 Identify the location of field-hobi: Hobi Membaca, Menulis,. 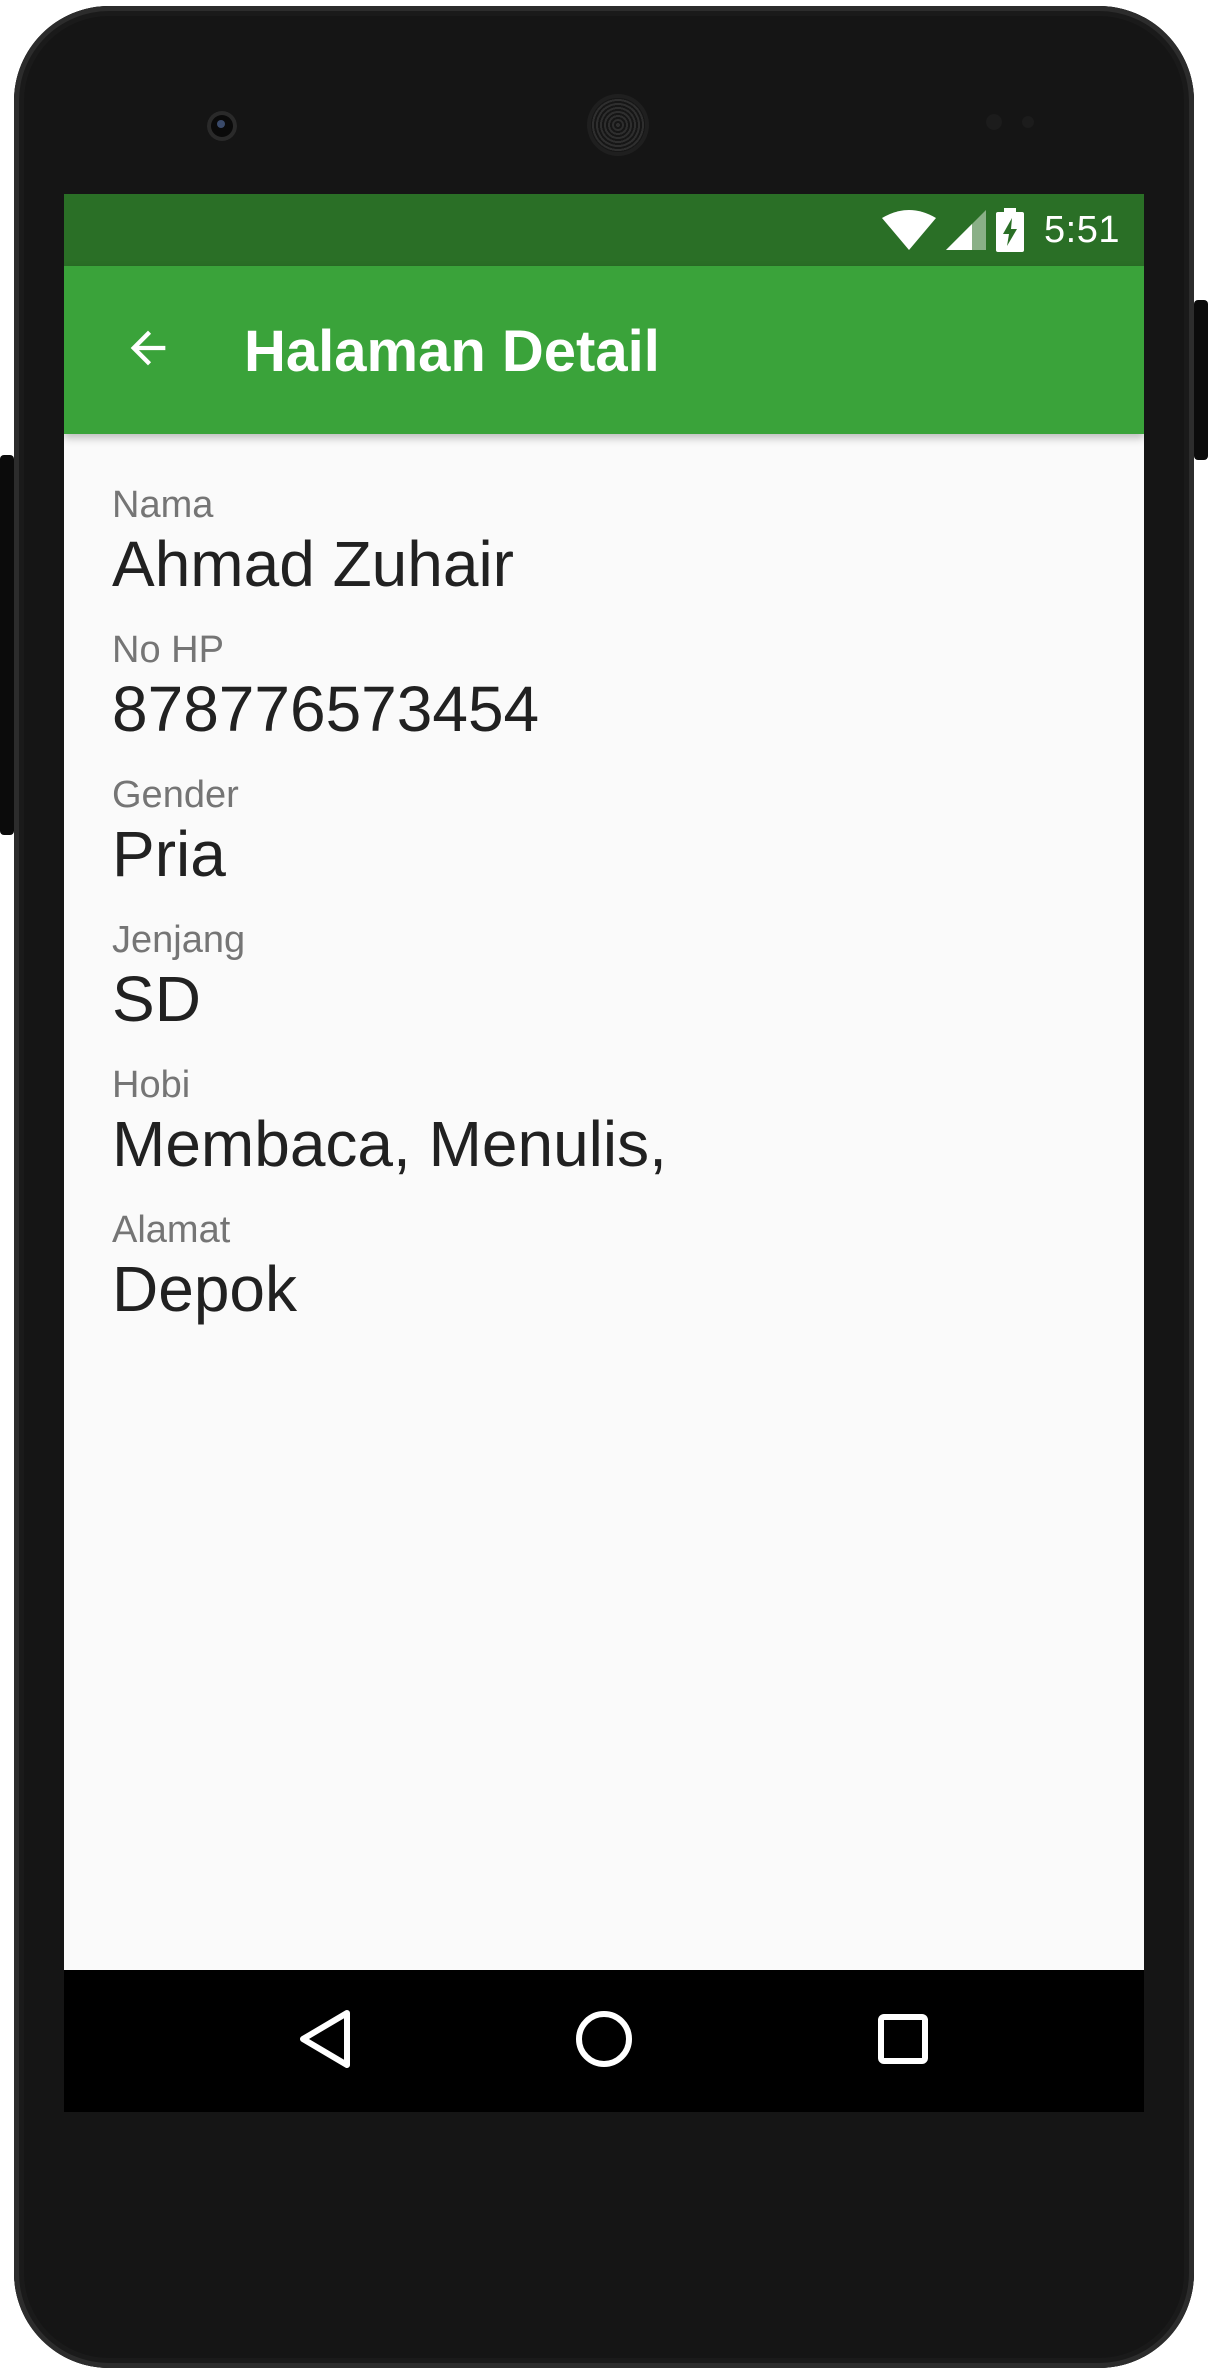
(604, 1121).